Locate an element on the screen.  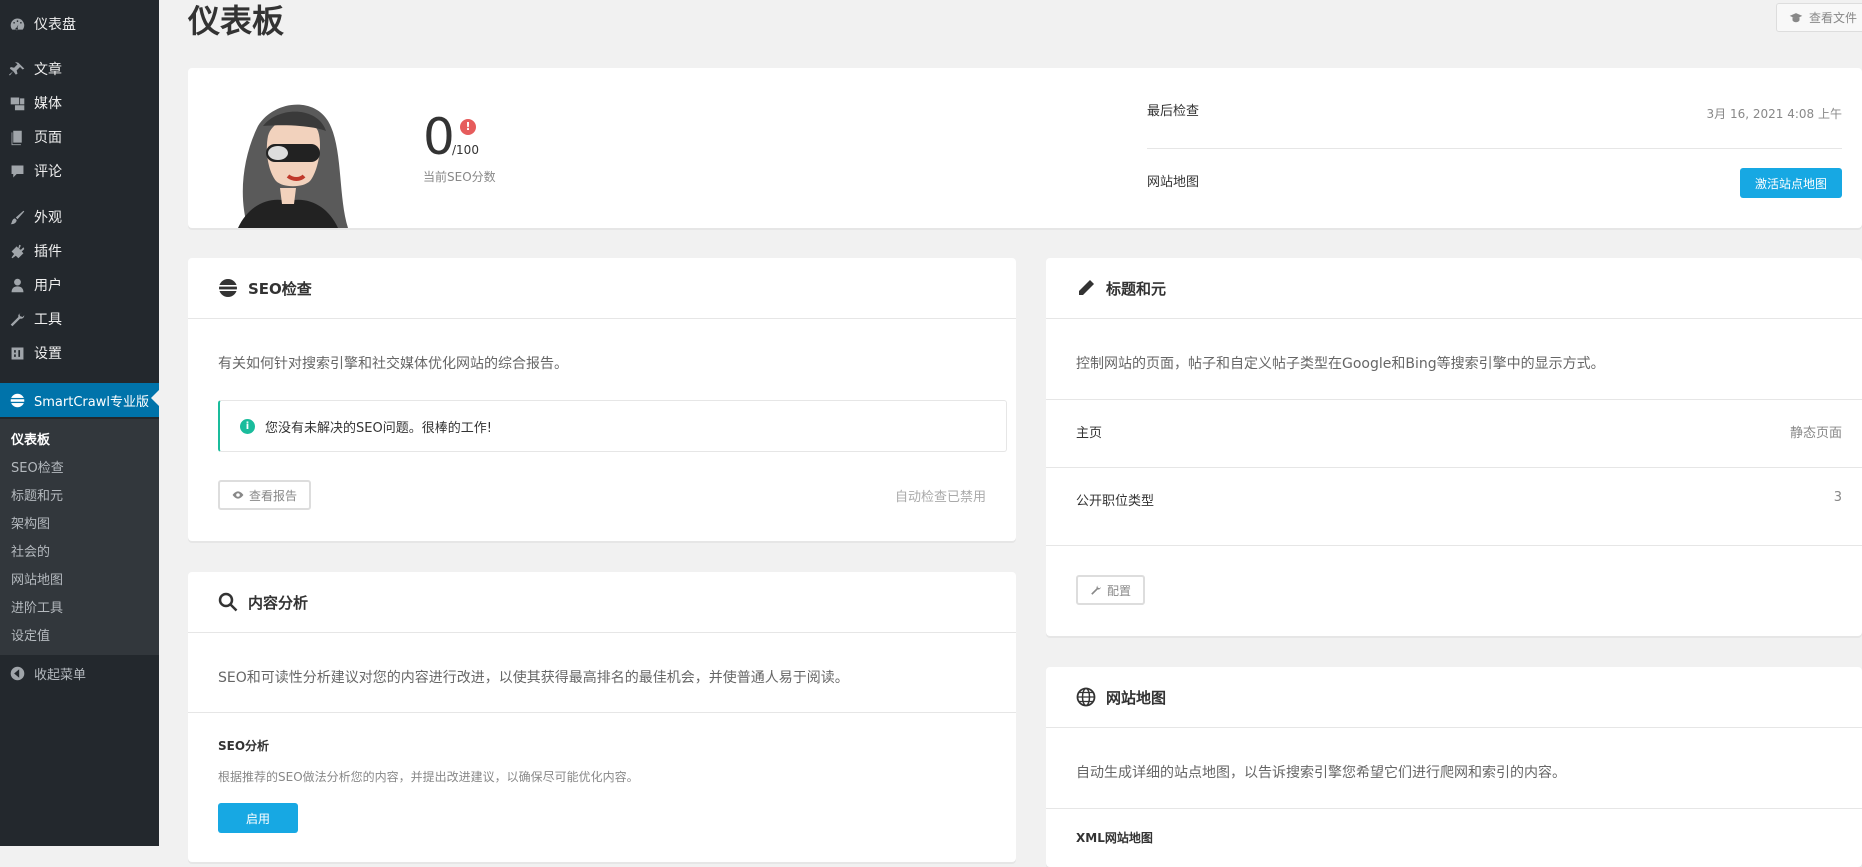
sidebar-item-label: SmartCrawl专业版 is located at coordinates (91, 402).